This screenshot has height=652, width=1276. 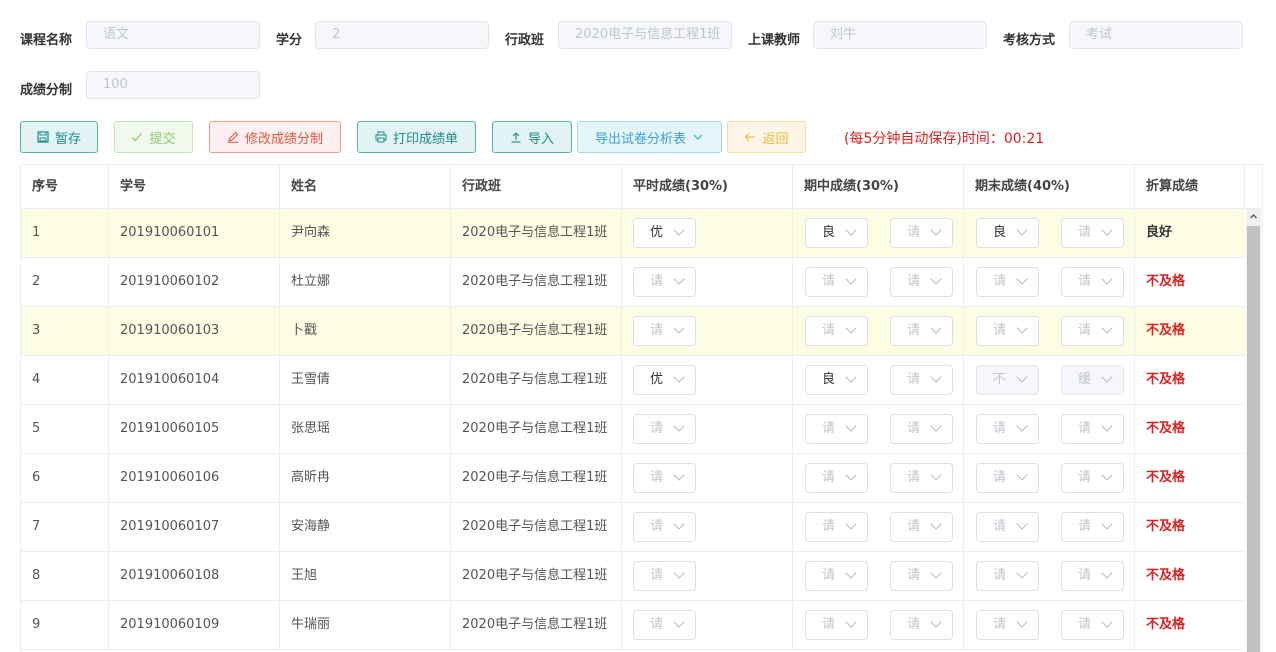 What do you see at coordinates (657, 232) in the screenshot?
I see `select-value: 优` at bounding box center [657, 232].